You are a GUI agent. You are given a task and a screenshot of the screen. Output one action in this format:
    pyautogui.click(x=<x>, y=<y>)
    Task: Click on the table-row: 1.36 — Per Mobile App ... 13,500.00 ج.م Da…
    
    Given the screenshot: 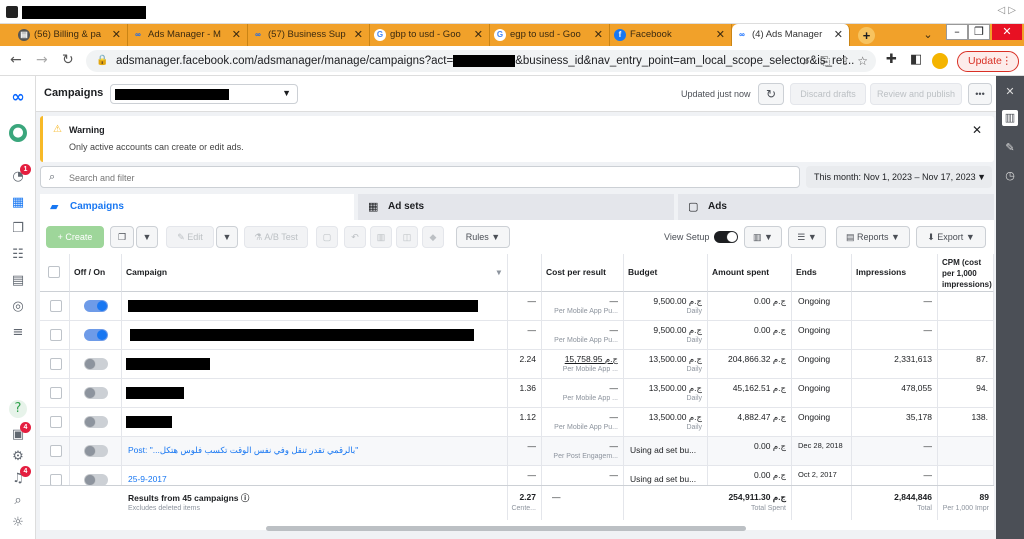 What is the action you would take?
    pyautogui.click(x=517, y=393)
    